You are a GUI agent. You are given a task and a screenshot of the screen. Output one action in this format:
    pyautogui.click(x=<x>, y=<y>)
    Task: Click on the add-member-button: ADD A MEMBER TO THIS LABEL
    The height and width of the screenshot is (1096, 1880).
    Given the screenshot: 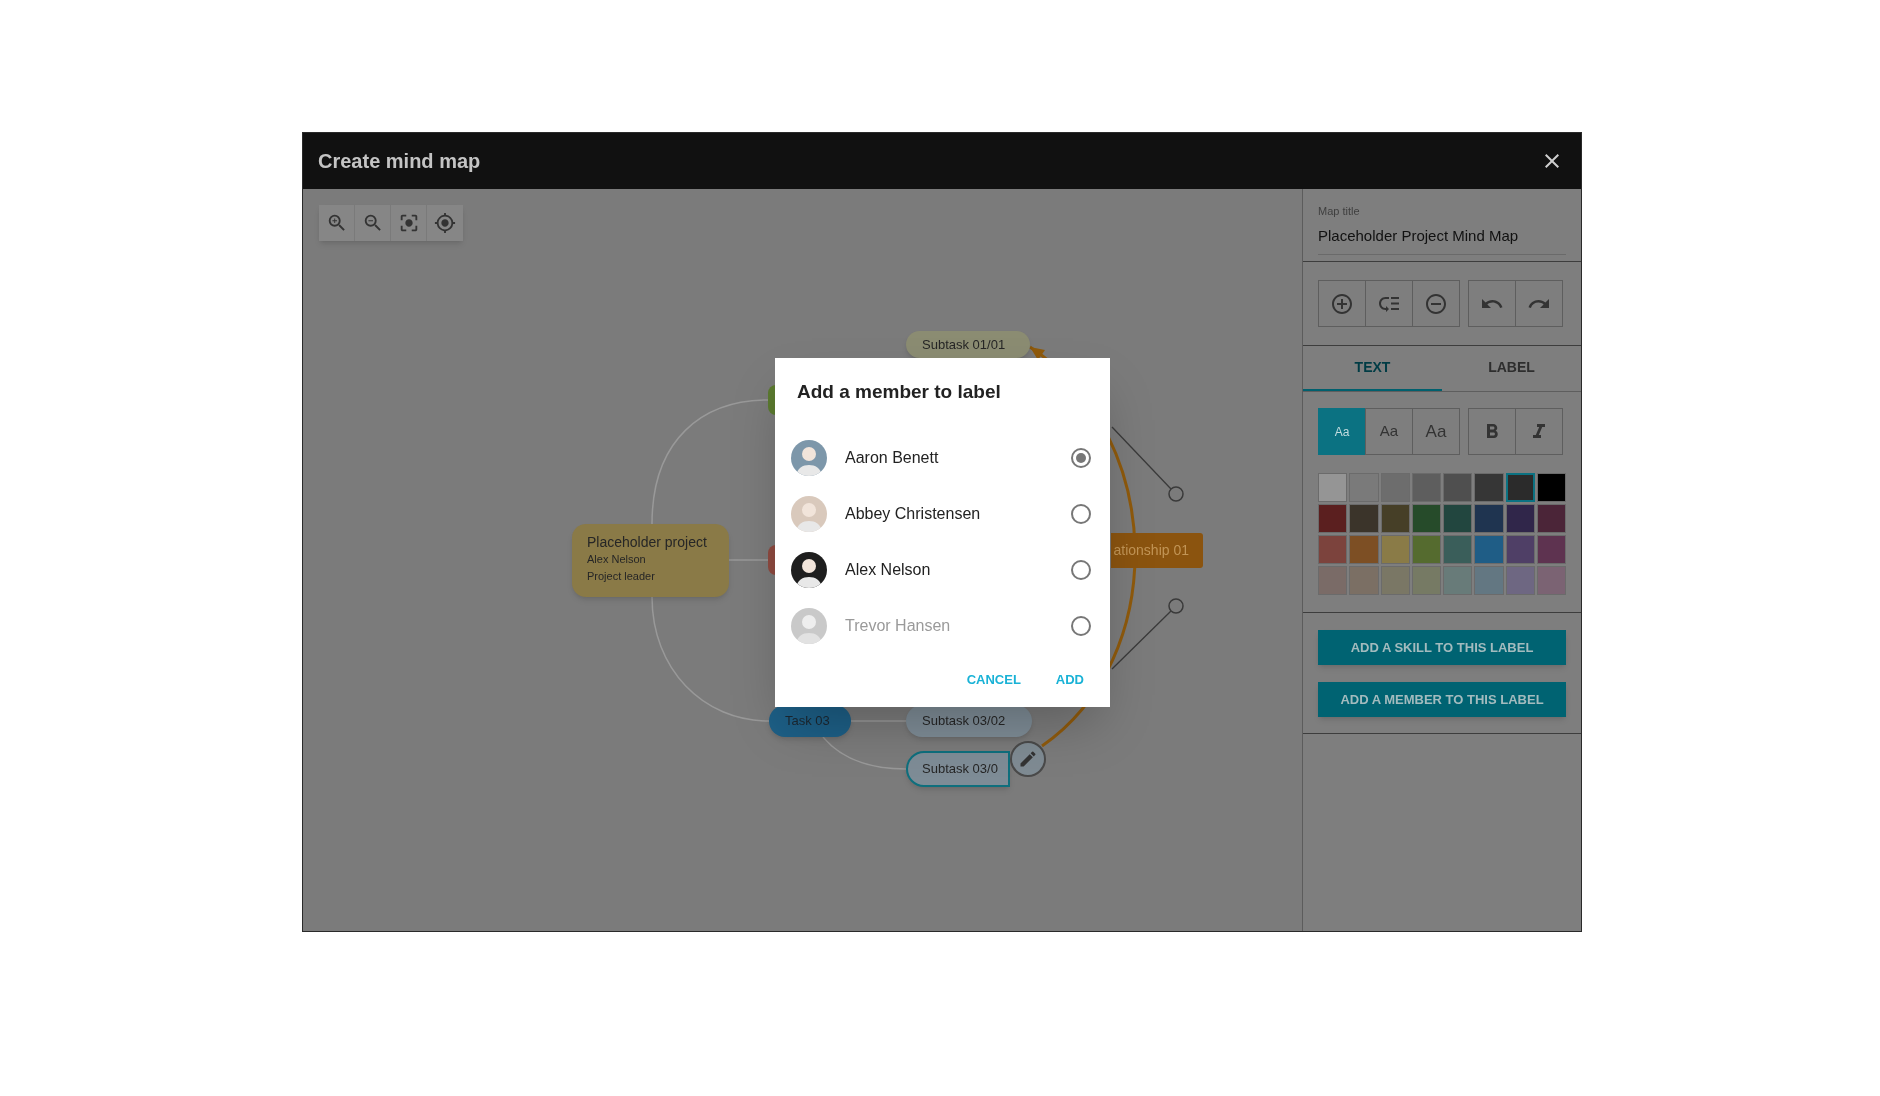 What is the action you would take?
    pyautogui.click(x=1442, y=699)
    